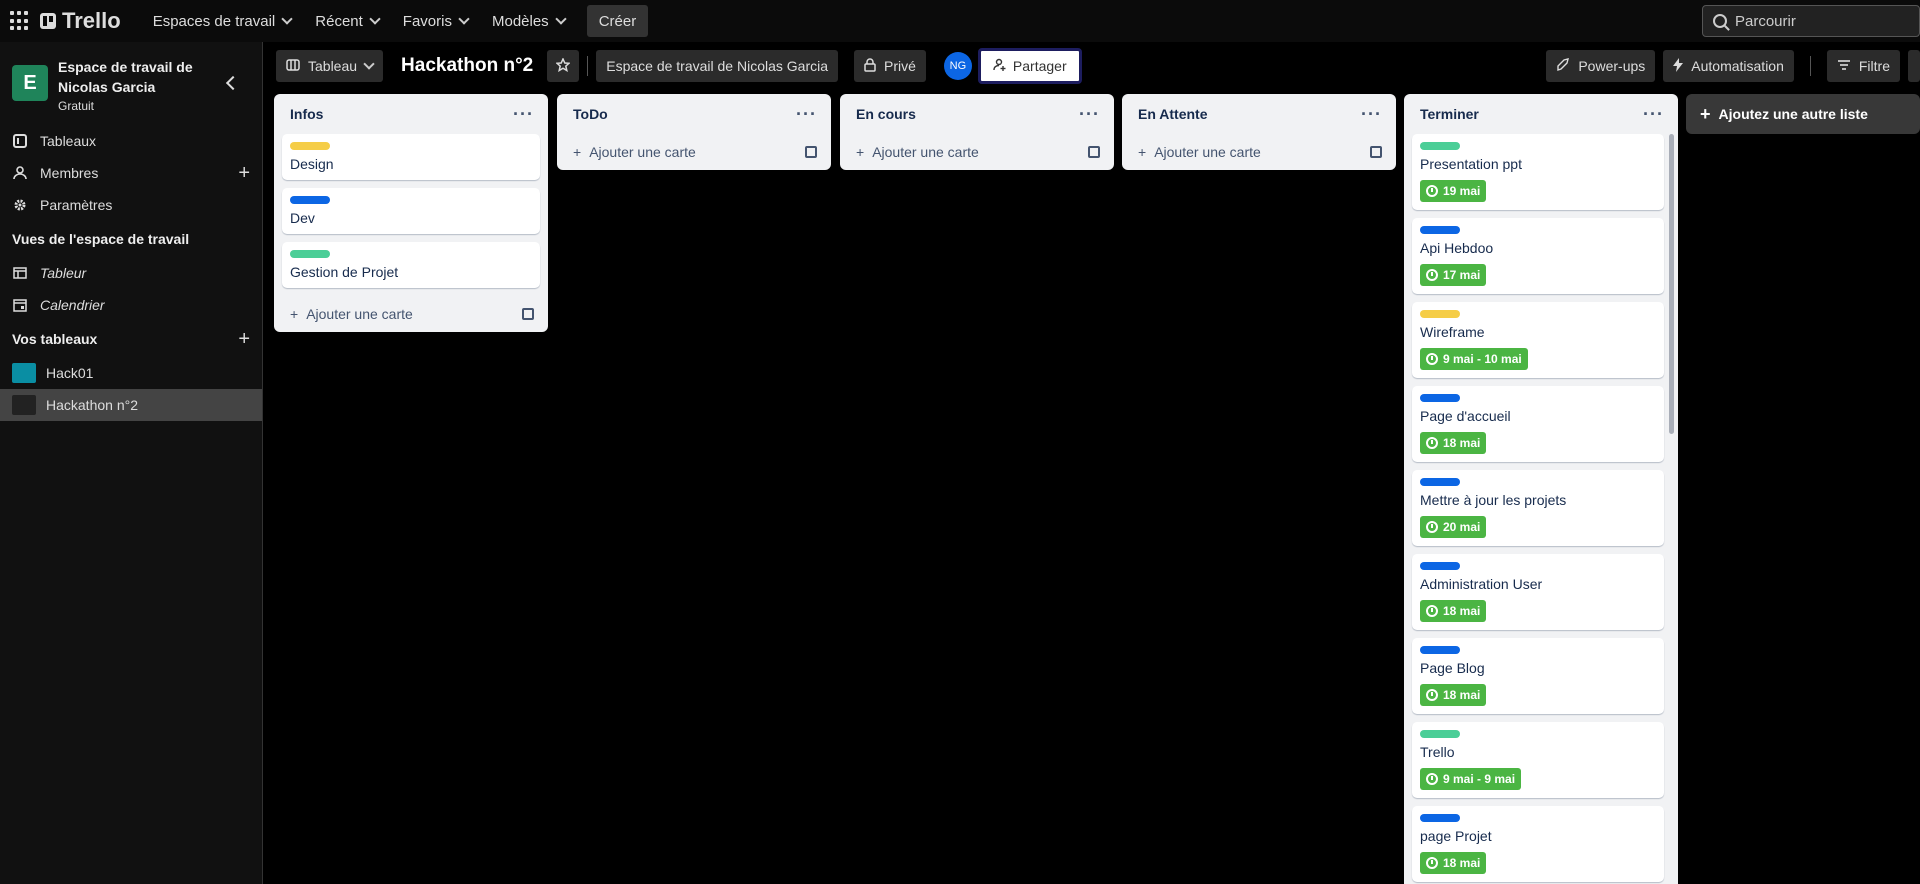 The width and height of the screenshot is (1920, 884). I want to click on gear-icon, so click(20, 205).